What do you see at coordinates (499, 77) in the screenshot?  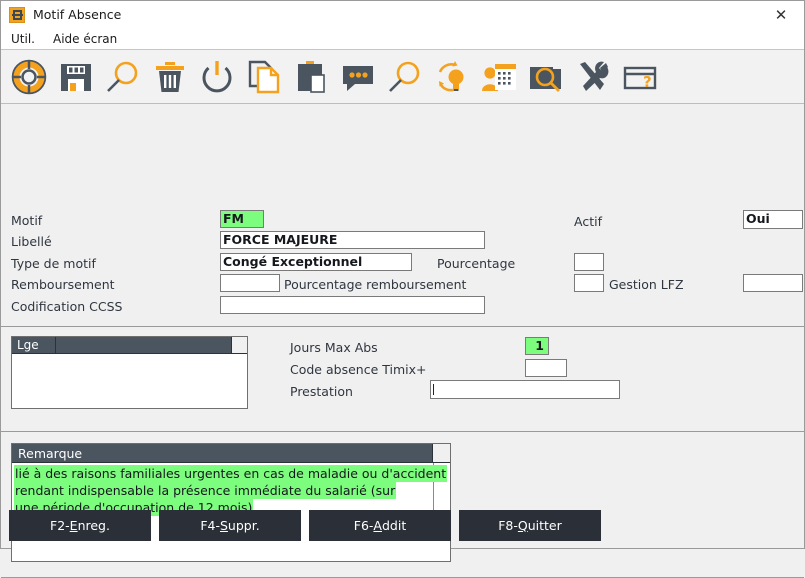 I see `user-calendar-icon` at bounding box center [499, 77].